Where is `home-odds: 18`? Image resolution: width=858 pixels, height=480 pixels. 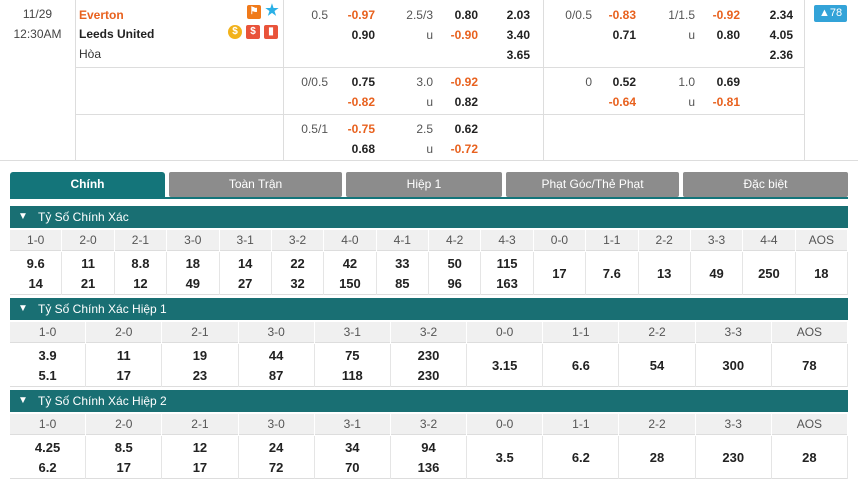 home-odds: 18 is located at coordinates (192, 263).